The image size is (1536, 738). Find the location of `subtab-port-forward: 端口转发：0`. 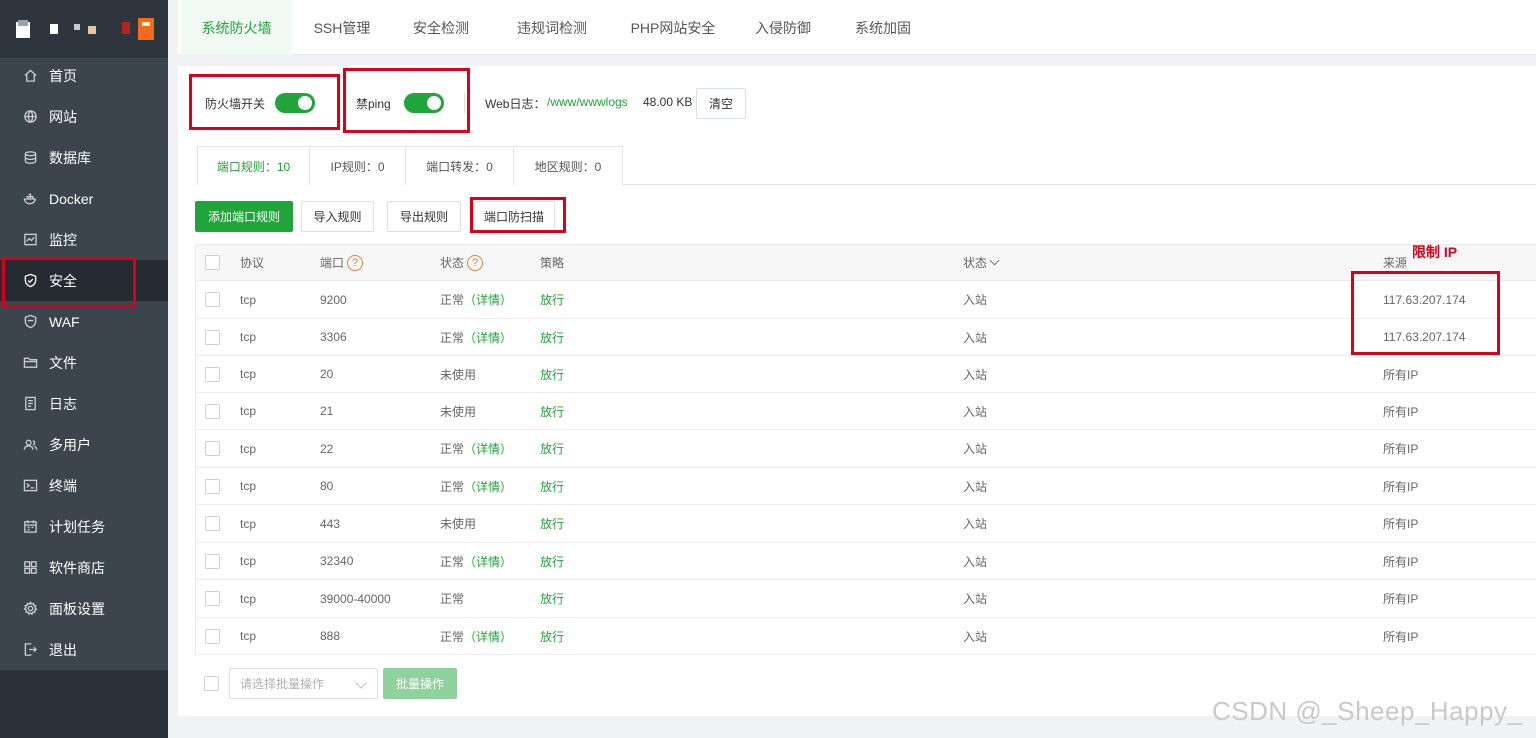

subtab-port-forward: 端口转发：0 is located at coordinates (460, 166).